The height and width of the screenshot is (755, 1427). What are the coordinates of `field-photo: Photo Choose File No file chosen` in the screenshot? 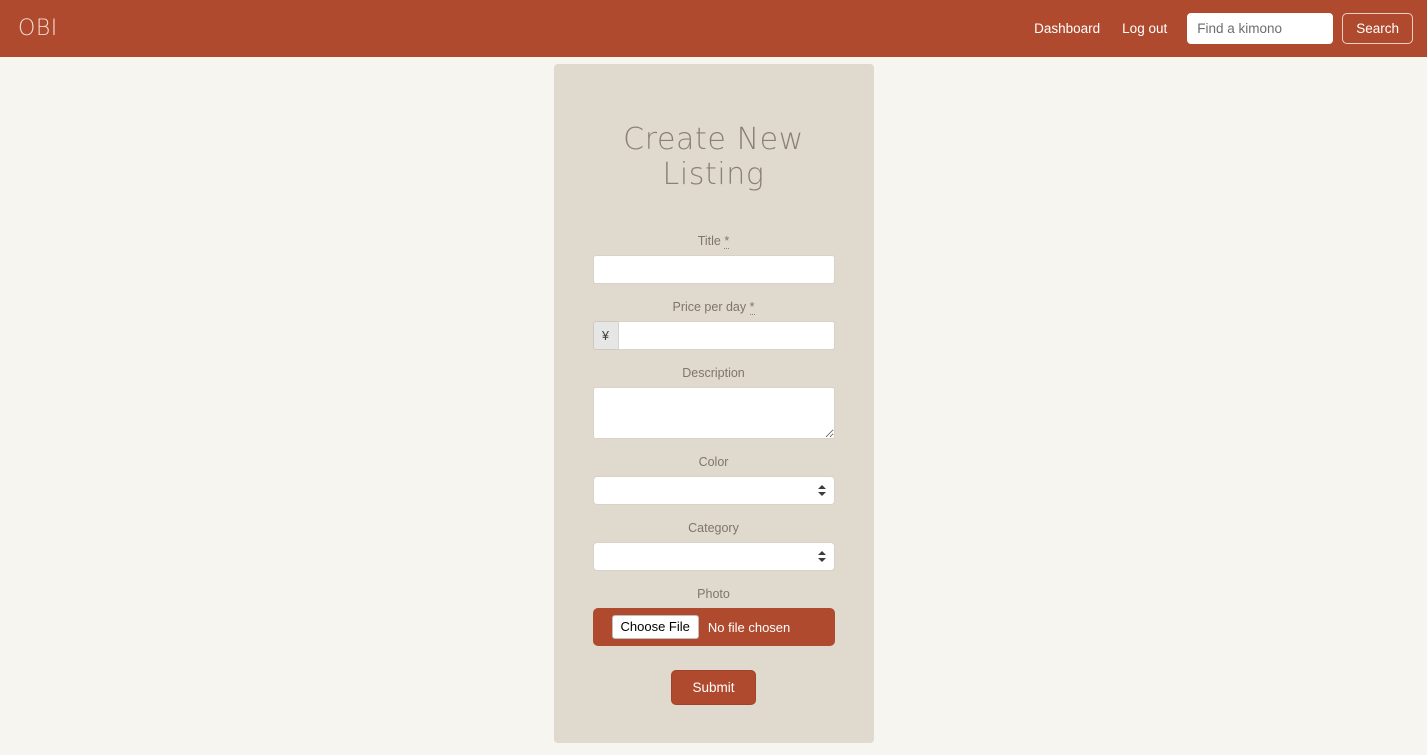 It's located at (714, 616).